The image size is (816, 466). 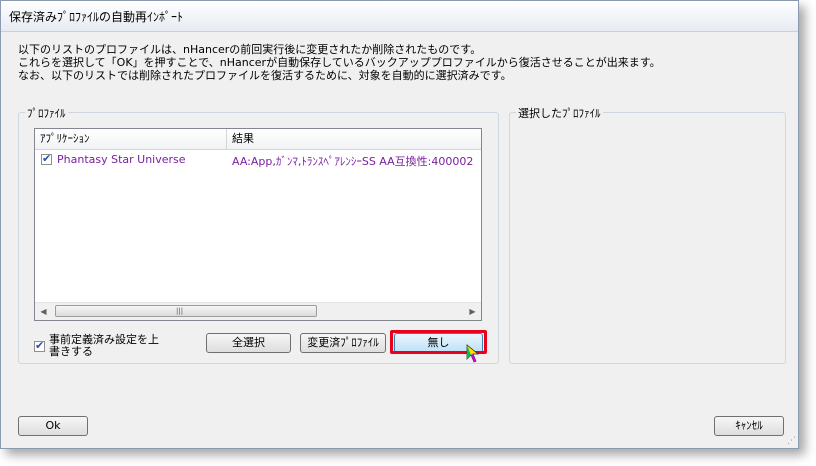 I want to click on arrow-left-icon: ◀, so click(x=43, y=311).